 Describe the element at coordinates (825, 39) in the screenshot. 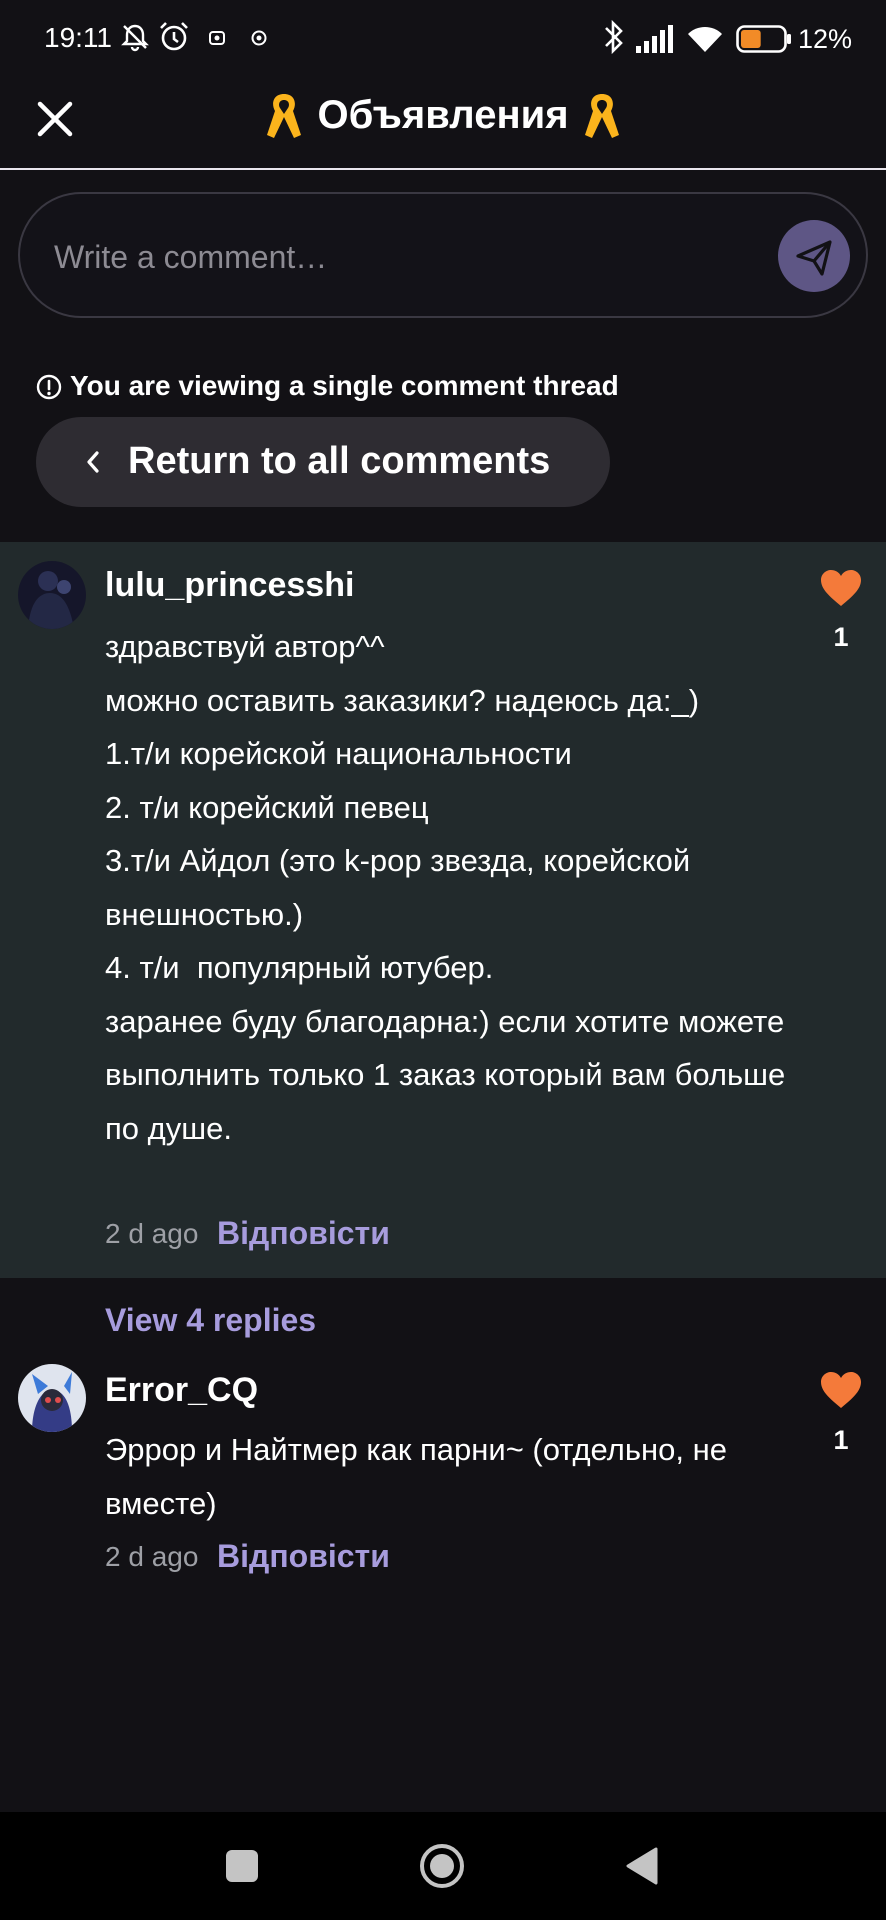

I see `battery-percent: 12%` at that location.